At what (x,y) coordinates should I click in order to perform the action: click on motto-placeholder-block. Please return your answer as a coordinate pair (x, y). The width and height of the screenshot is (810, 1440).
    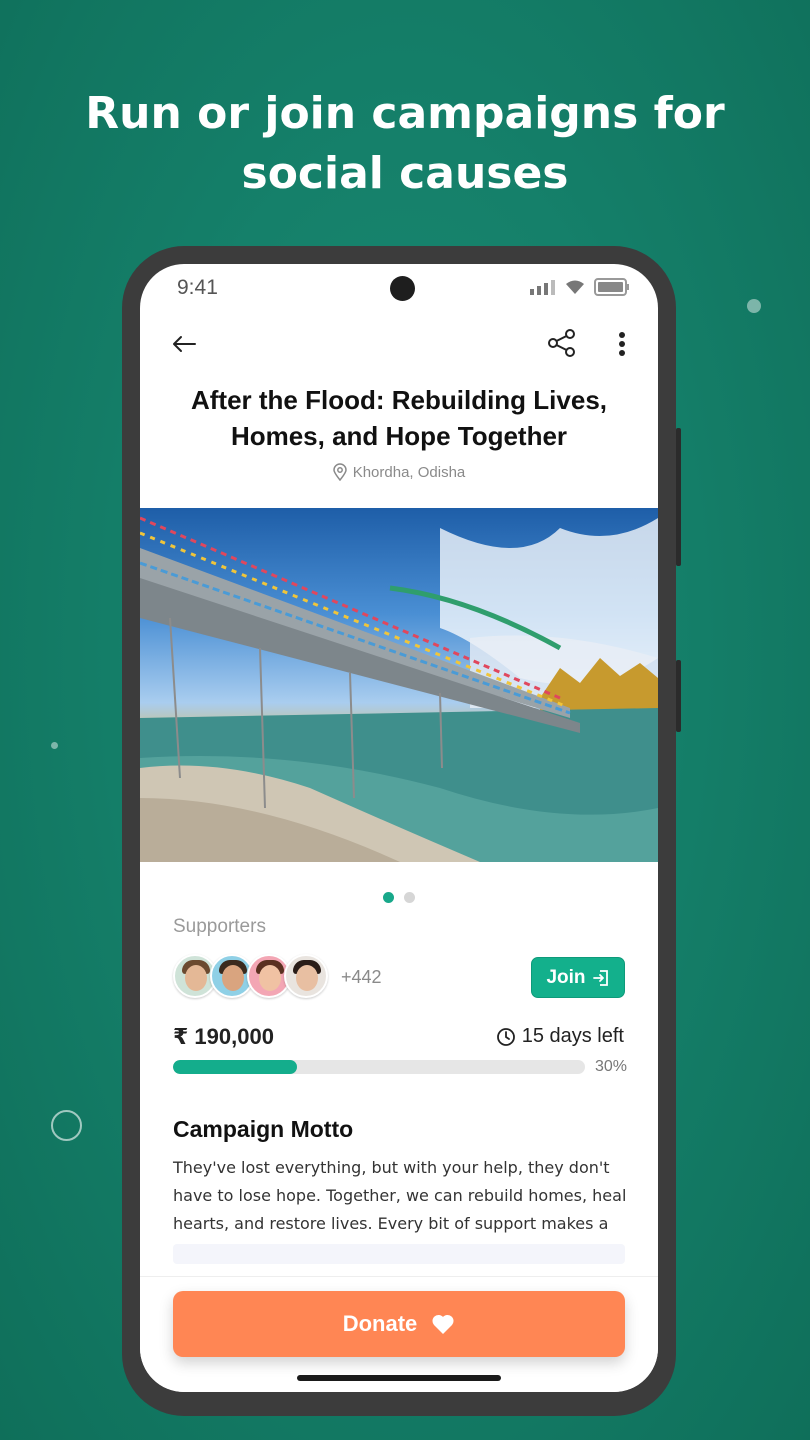
    Looking at the image, I should click on (399, 1254).